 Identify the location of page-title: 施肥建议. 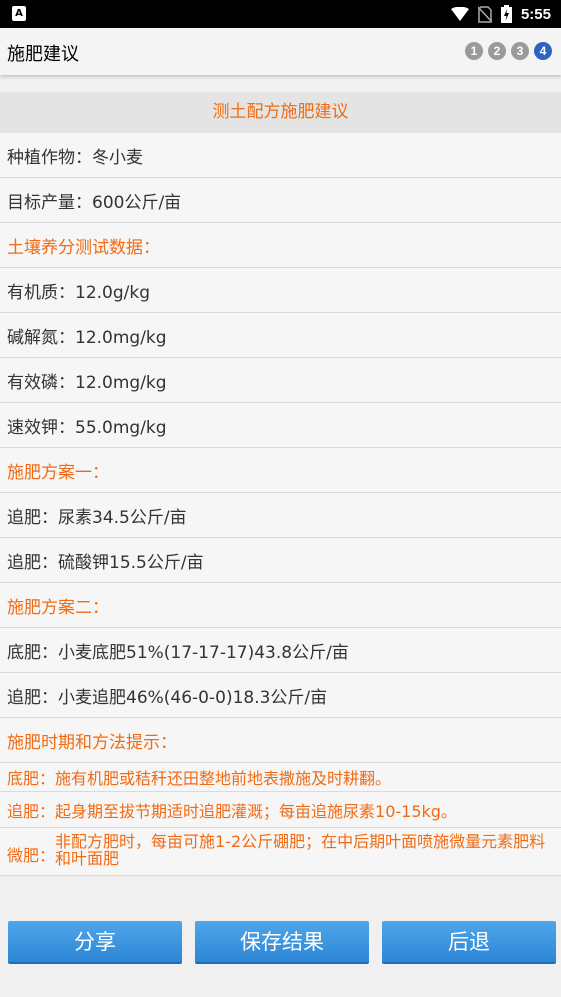
(43, 54).